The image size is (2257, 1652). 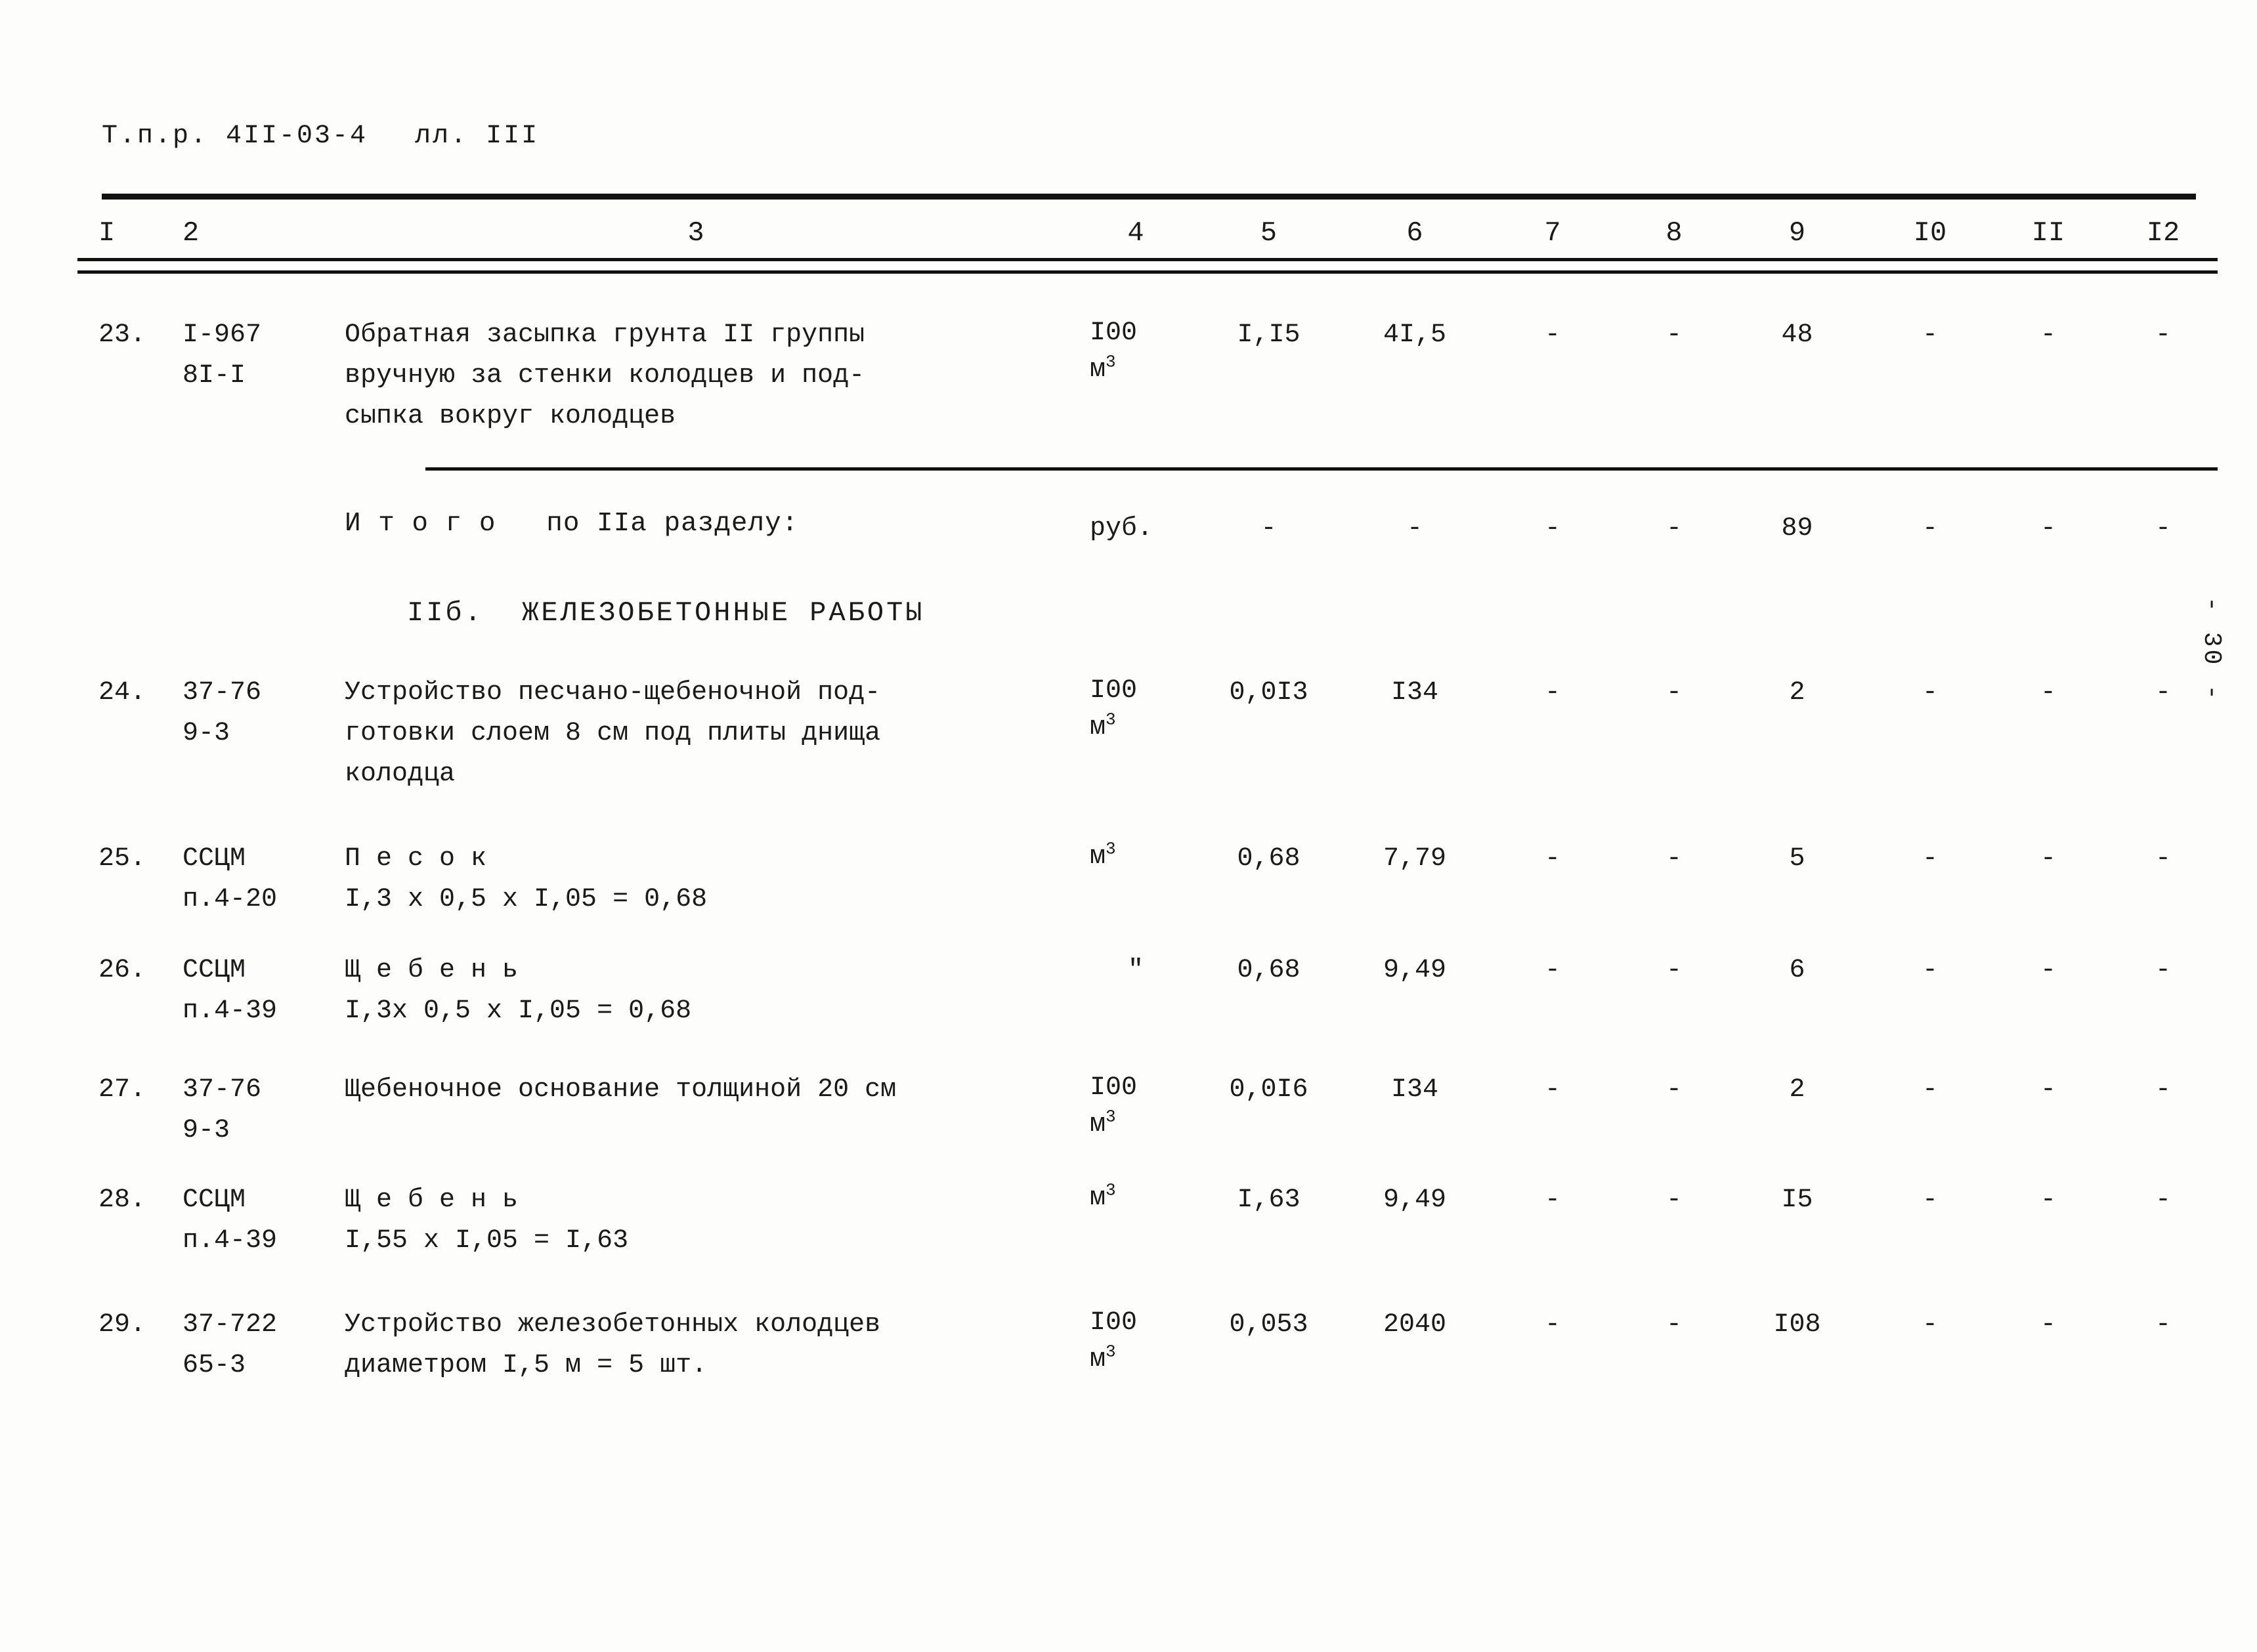 I want to click on row-code-line: 37-76, so click(x=222, y=1090).